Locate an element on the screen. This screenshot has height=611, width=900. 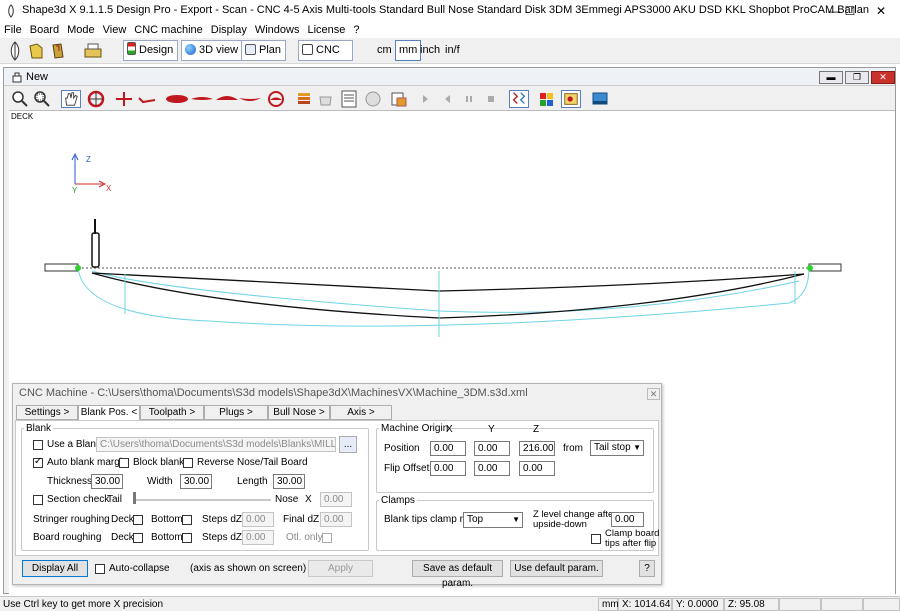
export-icon is located at coordinates (399, 99).